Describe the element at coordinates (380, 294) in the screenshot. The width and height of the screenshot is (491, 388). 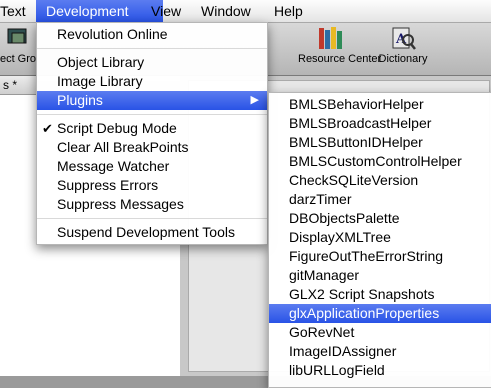
I see `plugin-item: GLX2 Script Snapshots` at that location.